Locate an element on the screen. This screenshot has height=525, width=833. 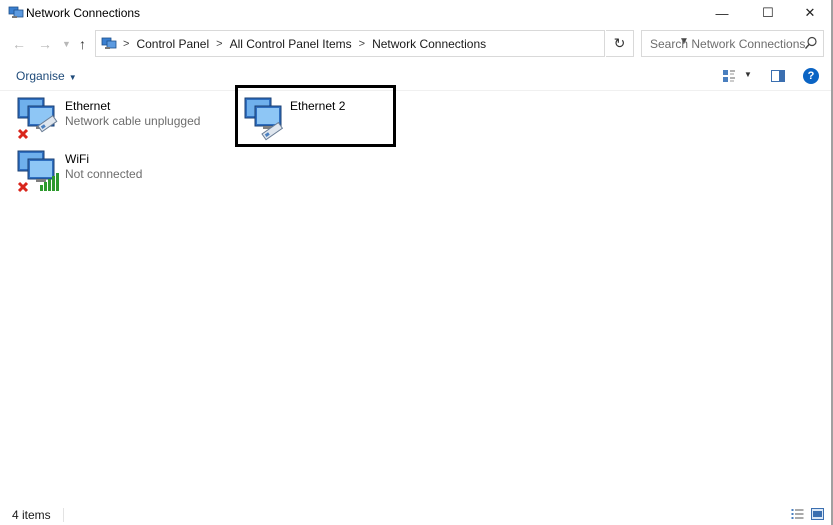
connection-item-wifi: WiFi Not connected is located at coordinates (116, 174).